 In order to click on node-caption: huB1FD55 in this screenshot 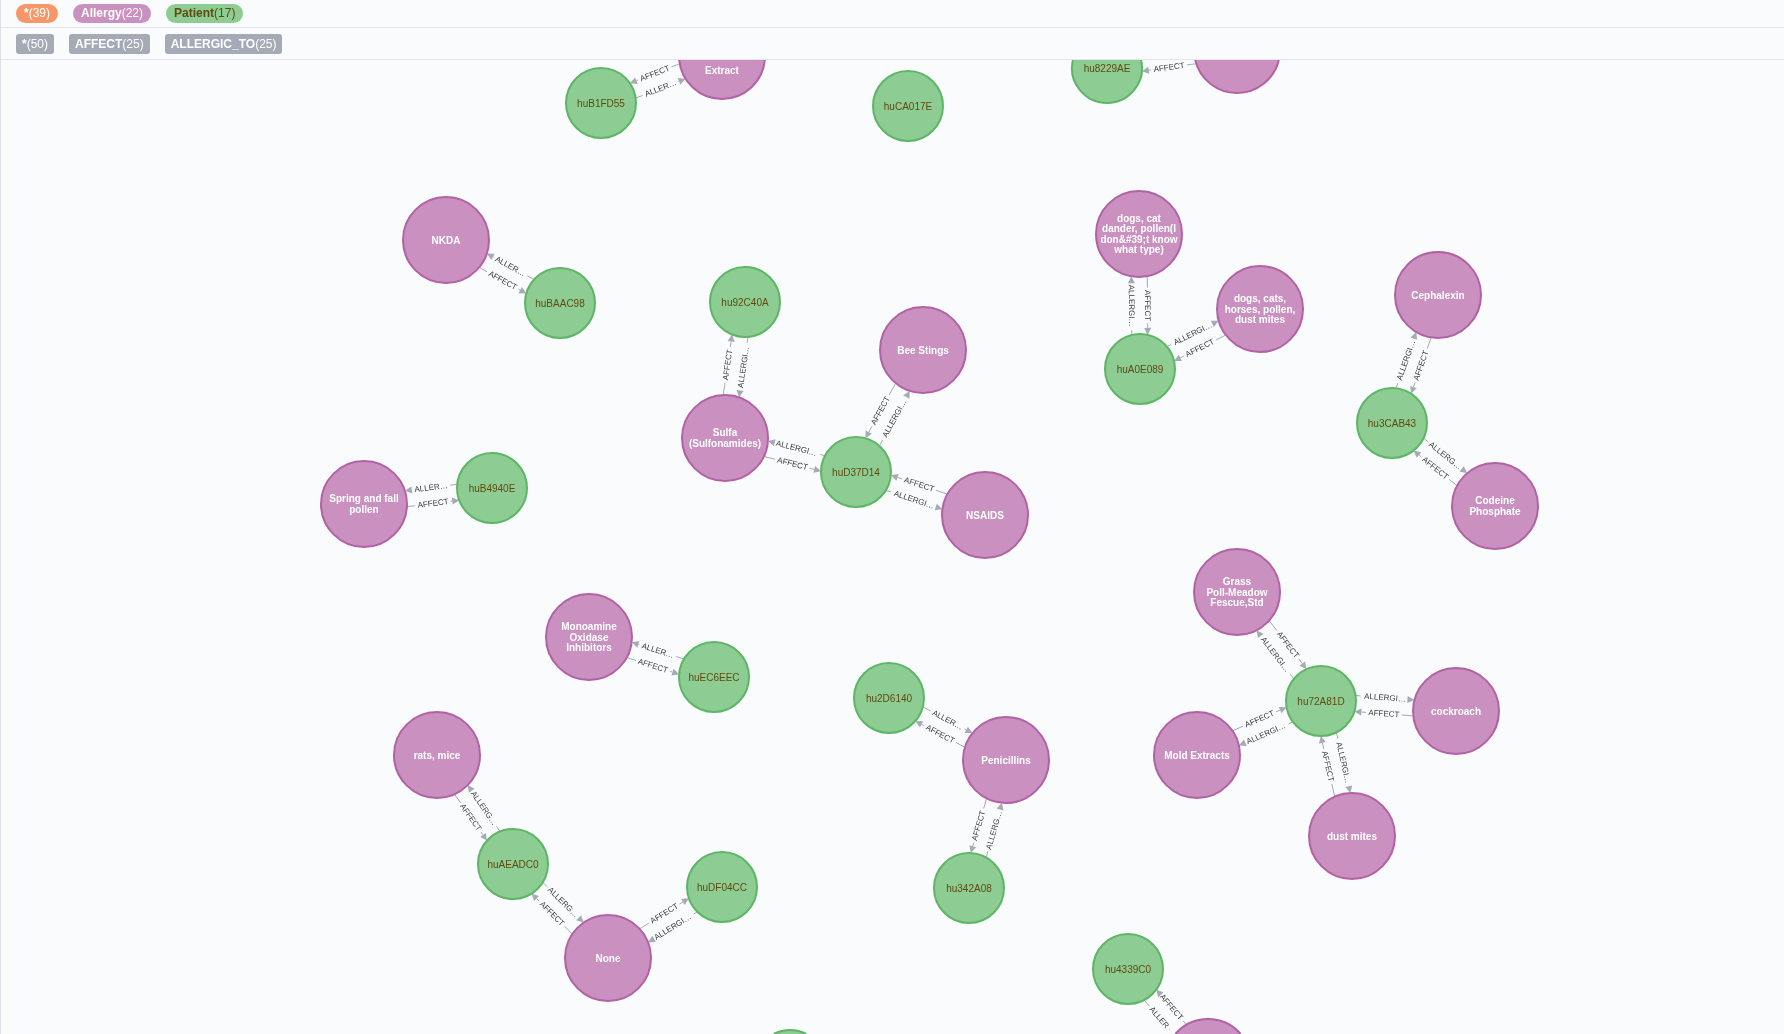, I will do `click(601, 103)`.